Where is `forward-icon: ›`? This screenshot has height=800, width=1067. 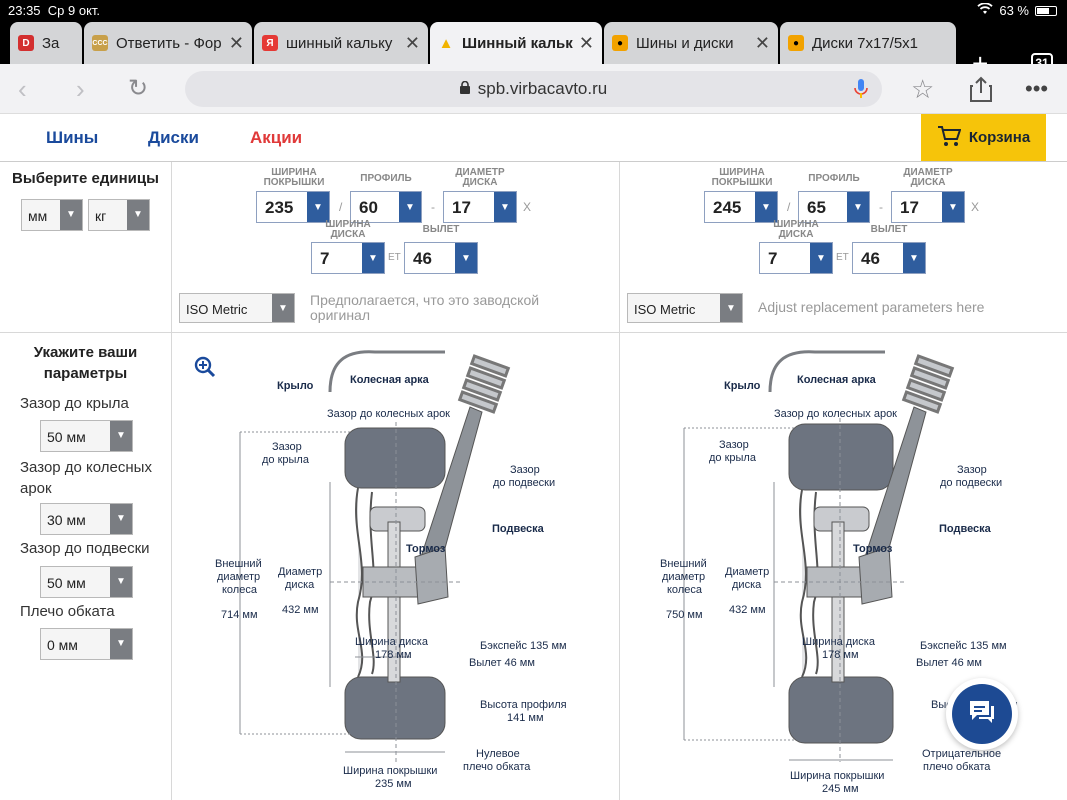 forward-icon: › is located at coordinates (80, 89).